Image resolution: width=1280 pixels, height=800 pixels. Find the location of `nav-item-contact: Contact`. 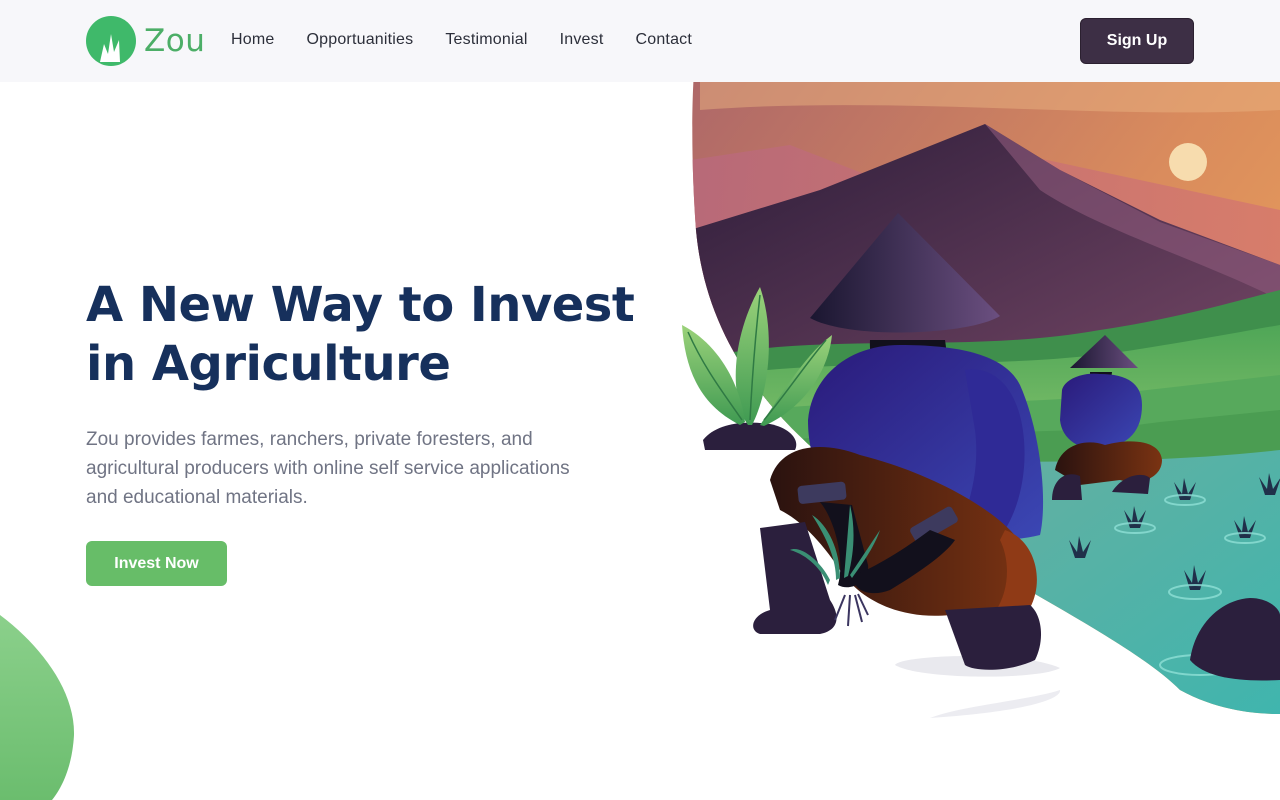

nav-item-contact: Contact is located at coordinates (663, 40).